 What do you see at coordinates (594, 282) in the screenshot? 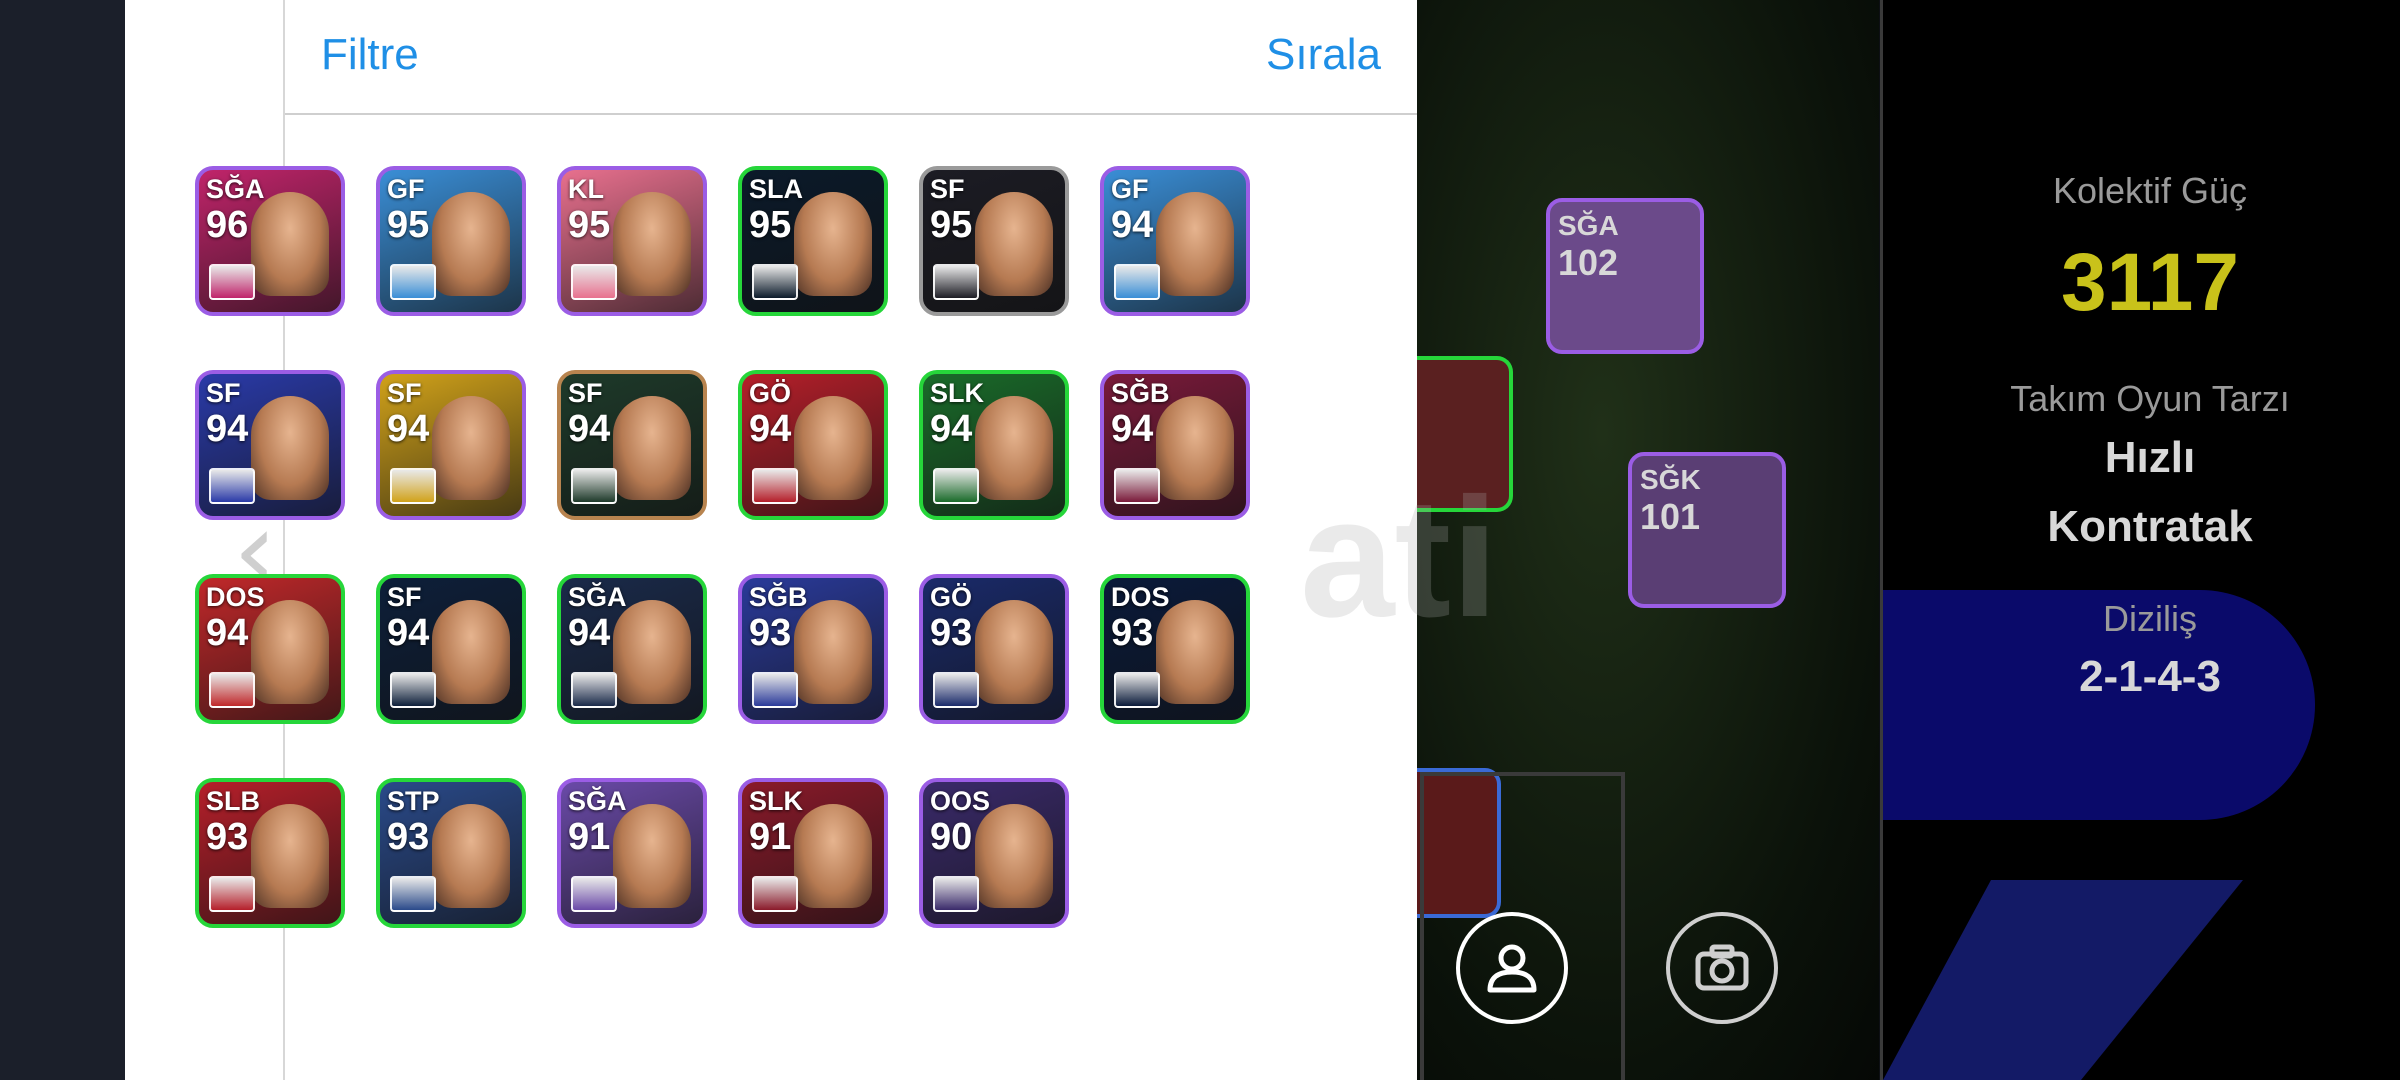
I see `bayern-crest-icon` at bounding box center [594, 282].